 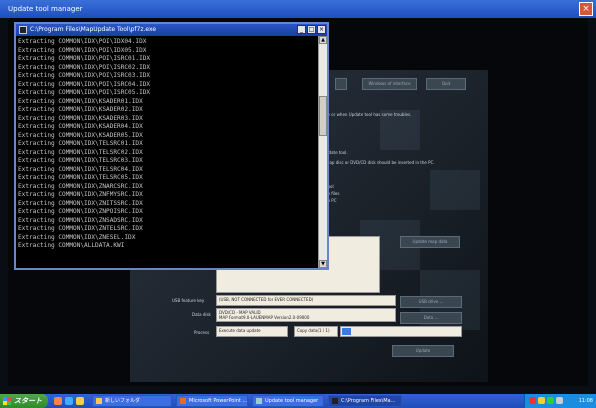 What do you see at coordinates (346, 331) in the screenshot?
I see `progress-fill` at bounding box center [346, 331].